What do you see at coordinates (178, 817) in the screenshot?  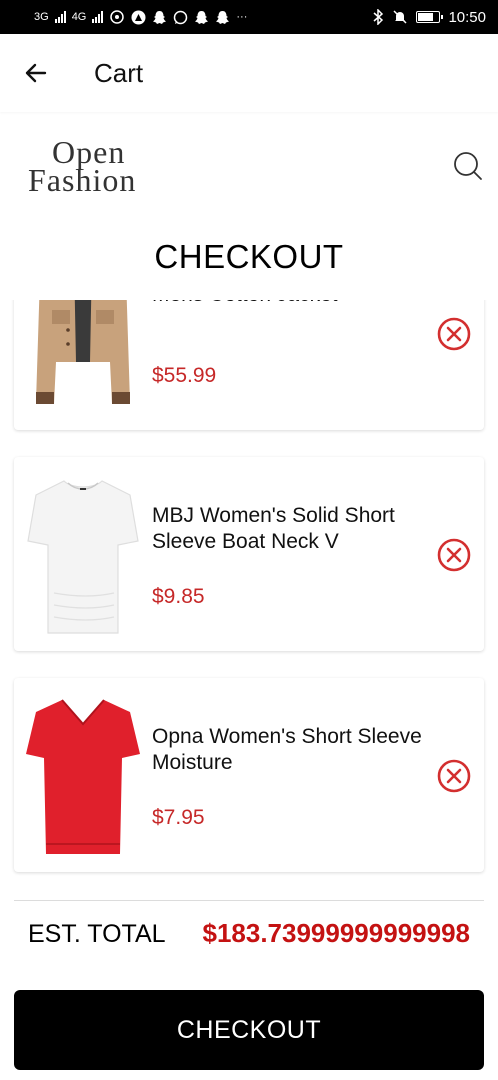 I see `product-price: $7.95` at bounding box center [178, 817].